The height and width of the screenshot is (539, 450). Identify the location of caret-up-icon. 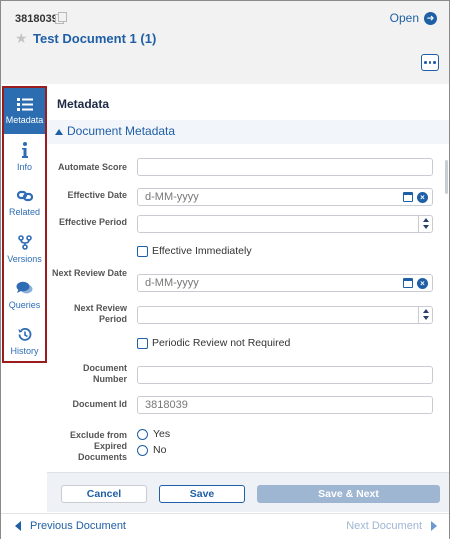
(59, 131).